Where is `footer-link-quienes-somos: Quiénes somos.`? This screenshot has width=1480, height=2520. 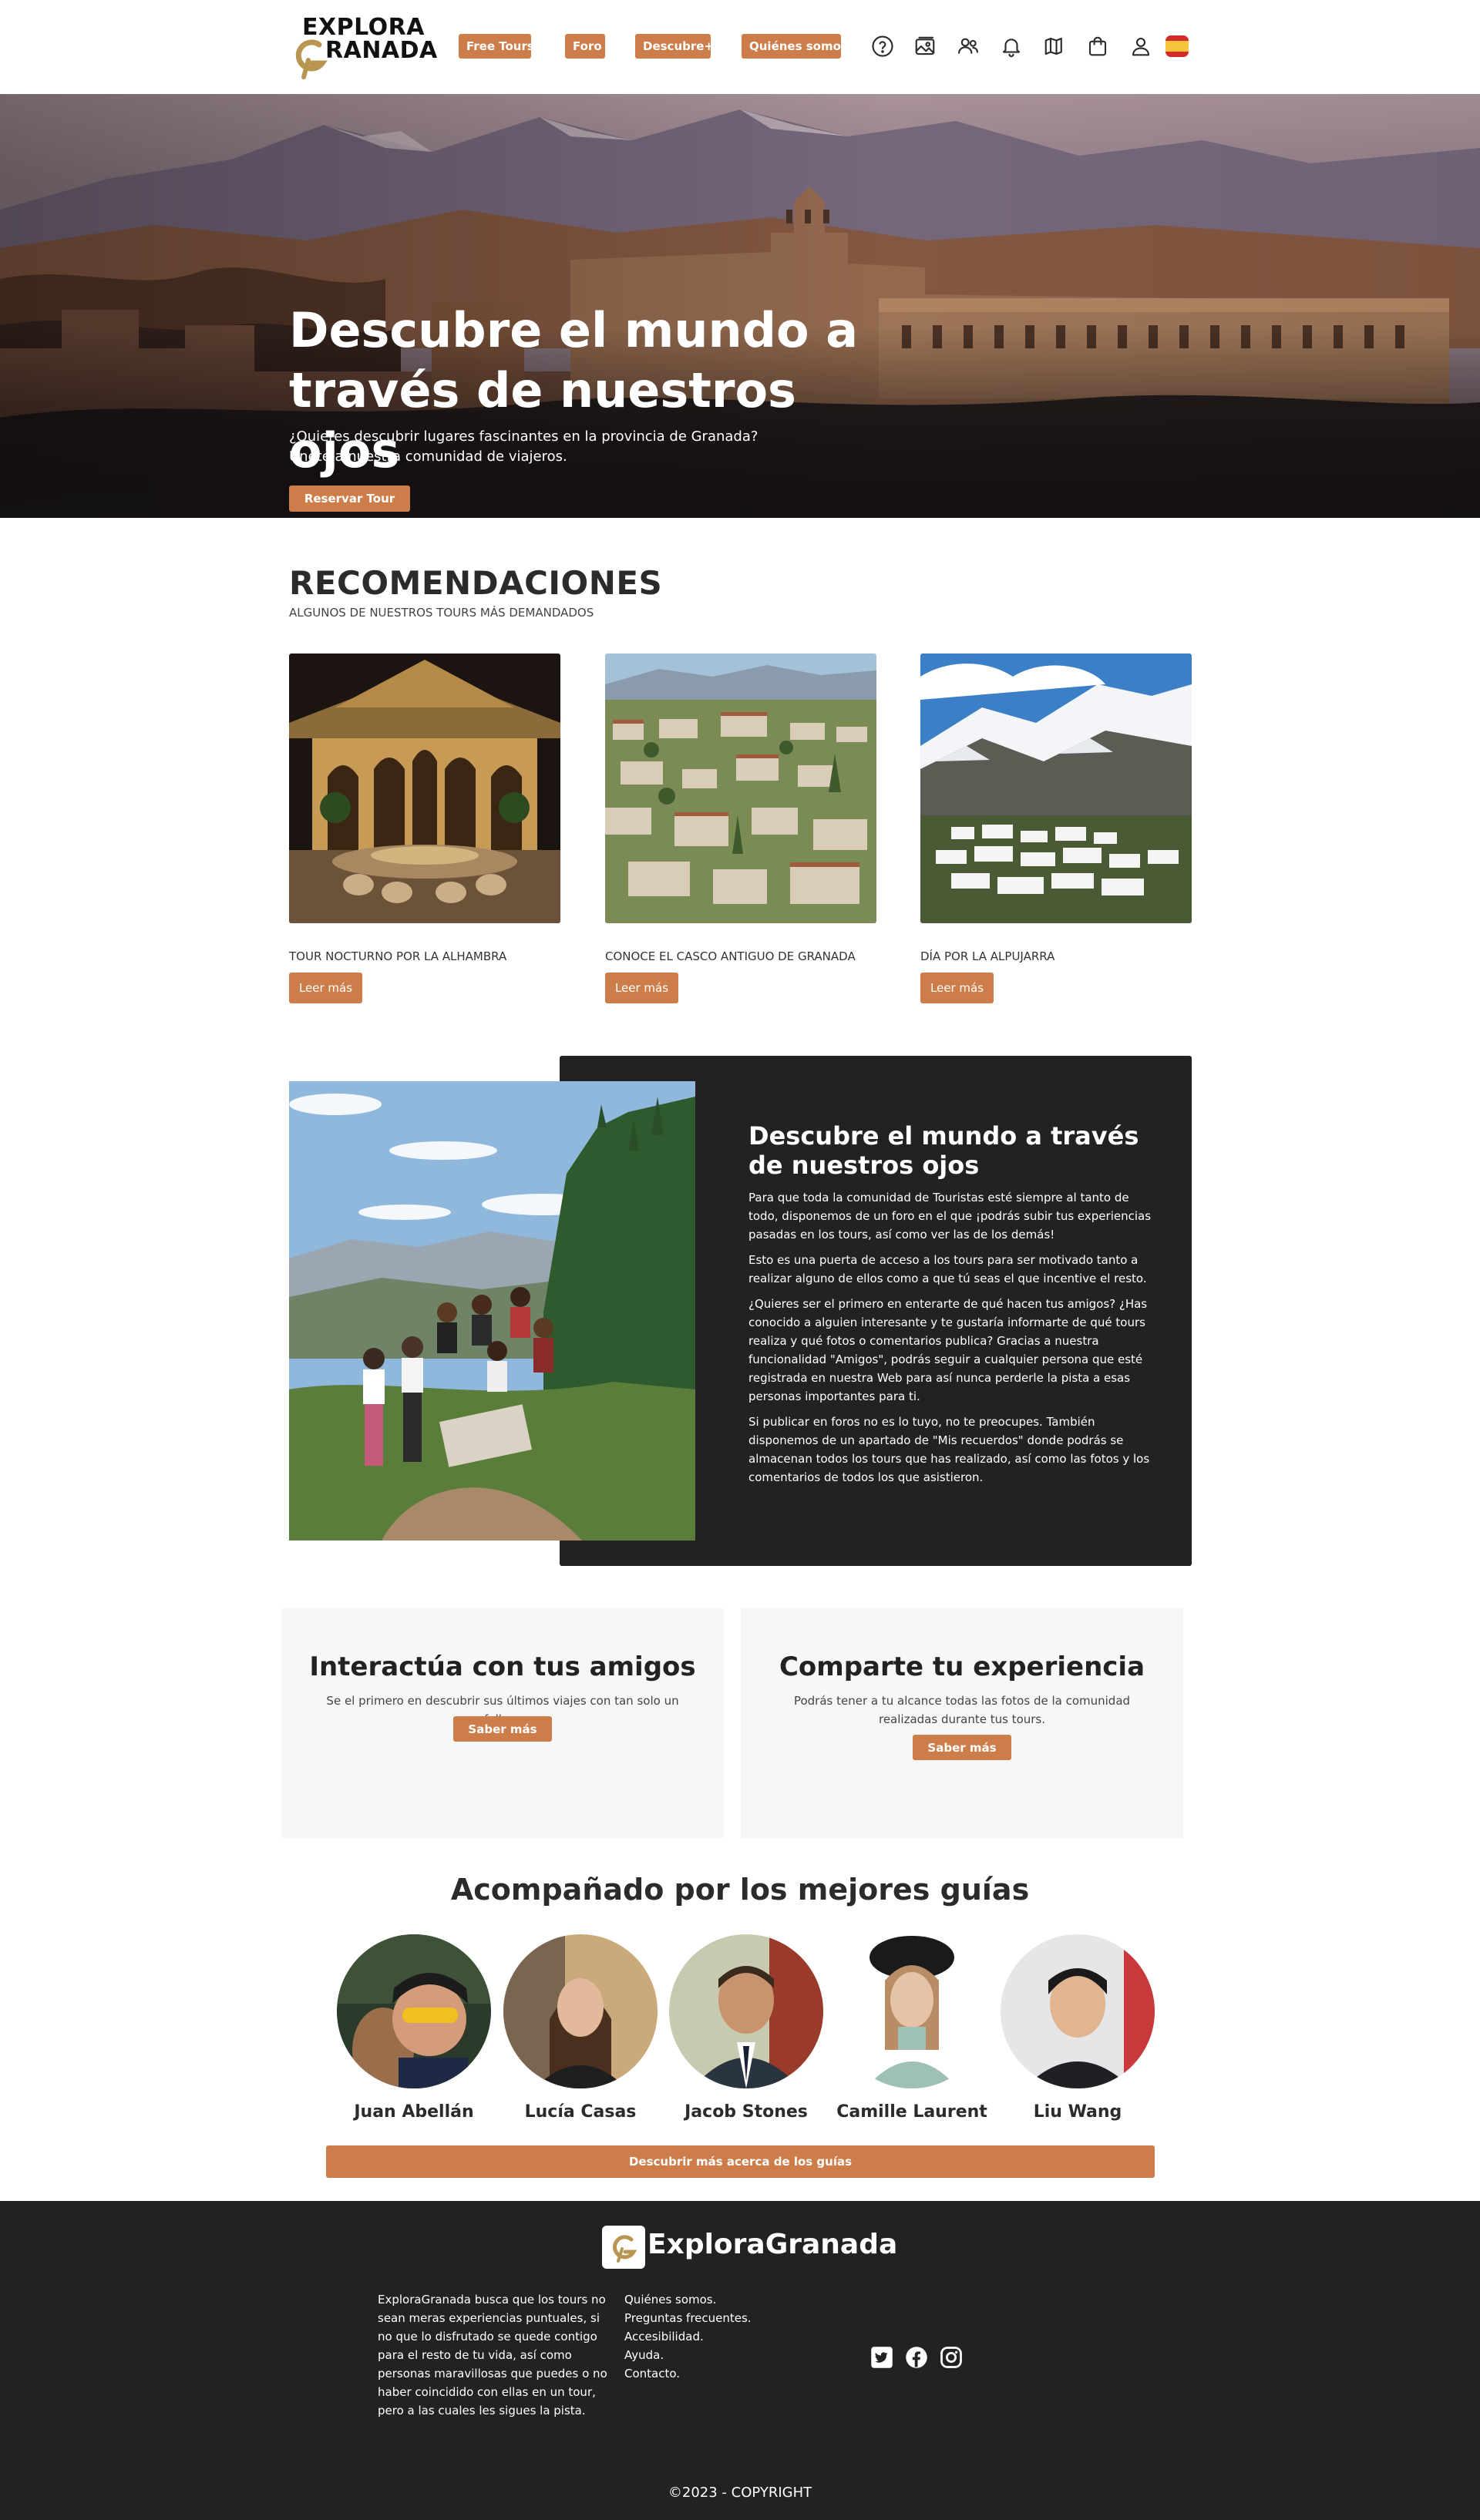
footer-link-quienes-somos: Quiénes somos. is located at coordinates (688, 2299).